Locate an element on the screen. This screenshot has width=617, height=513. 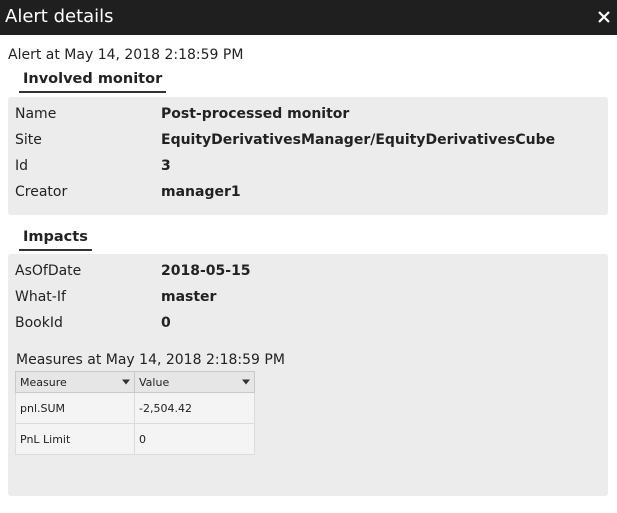
table-cell-value: 0 is located at coordinates (194, 439).